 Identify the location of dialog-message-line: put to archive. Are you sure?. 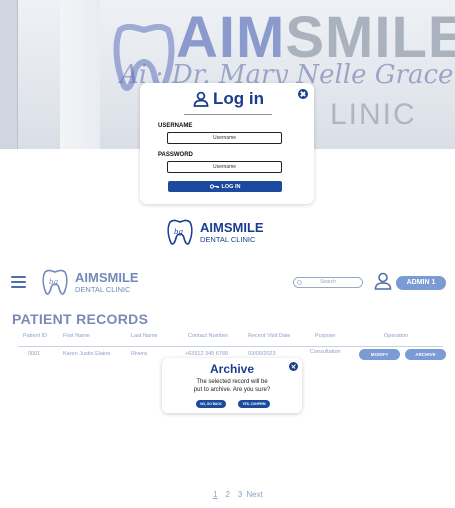
(232, 390).